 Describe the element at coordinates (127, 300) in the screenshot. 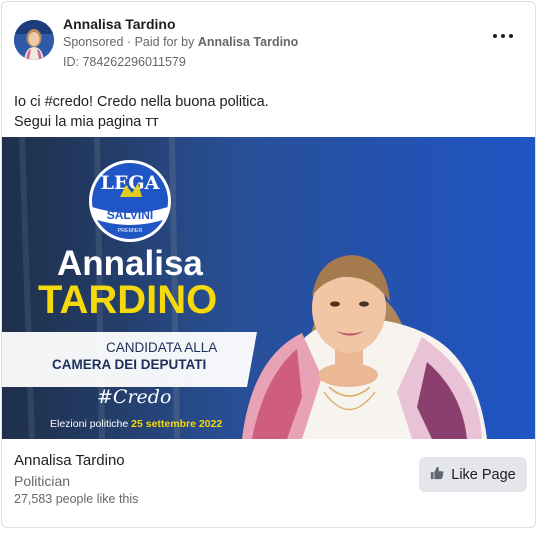

I see `candidate-last-name: TARDINO` at that location.